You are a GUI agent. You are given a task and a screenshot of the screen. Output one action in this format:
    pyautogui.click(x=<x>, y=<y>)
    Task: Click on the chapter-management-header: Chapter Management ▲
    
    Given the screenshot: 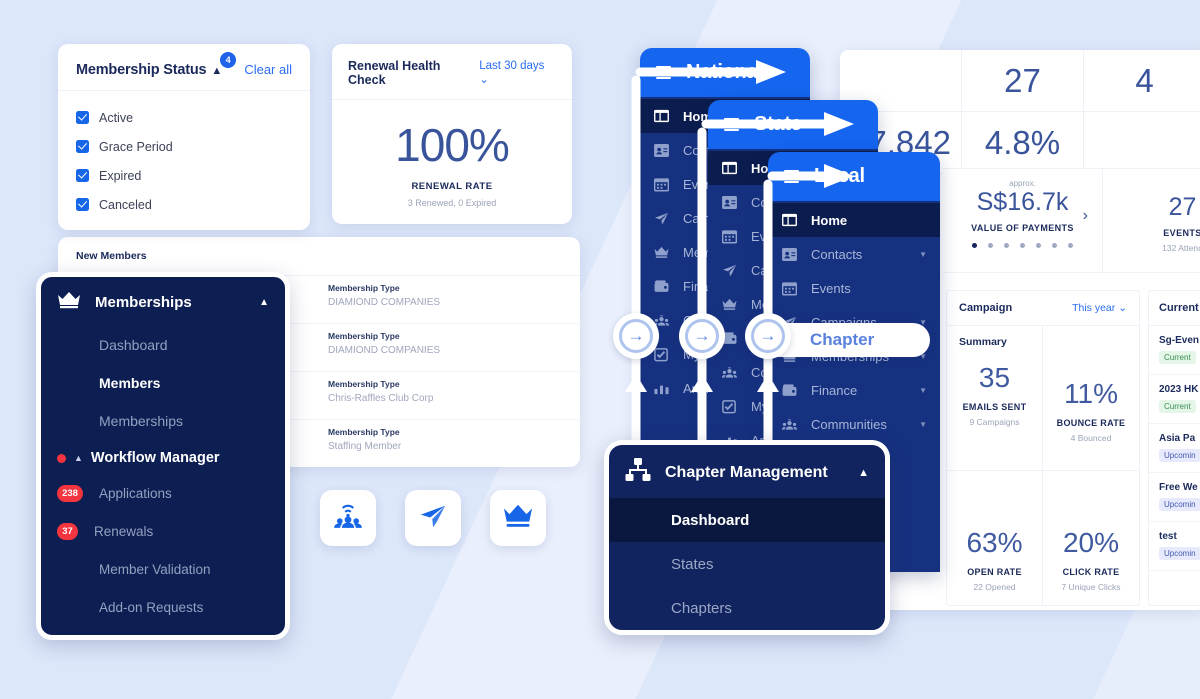 What is the action you would take?
    pyautogui.click(x=747, y=471)
    